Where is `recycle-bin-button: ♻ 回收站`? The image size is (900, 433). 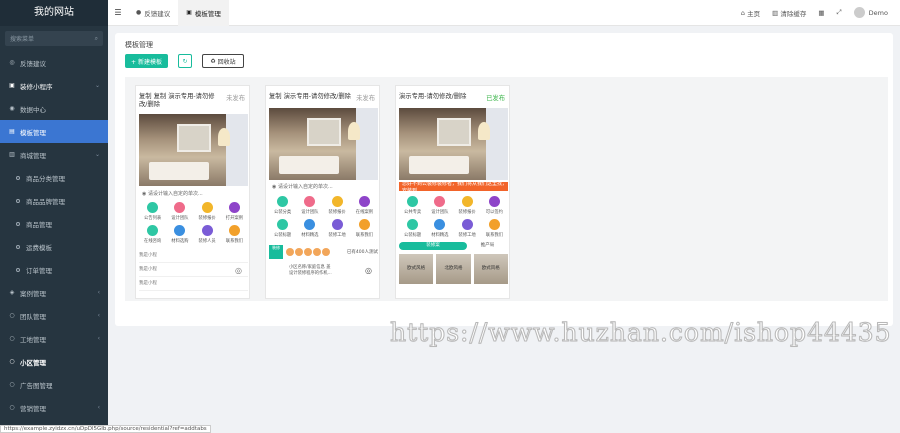
recycle-bin-button: ♻ 回收站 is located at coordinates (223, 61).